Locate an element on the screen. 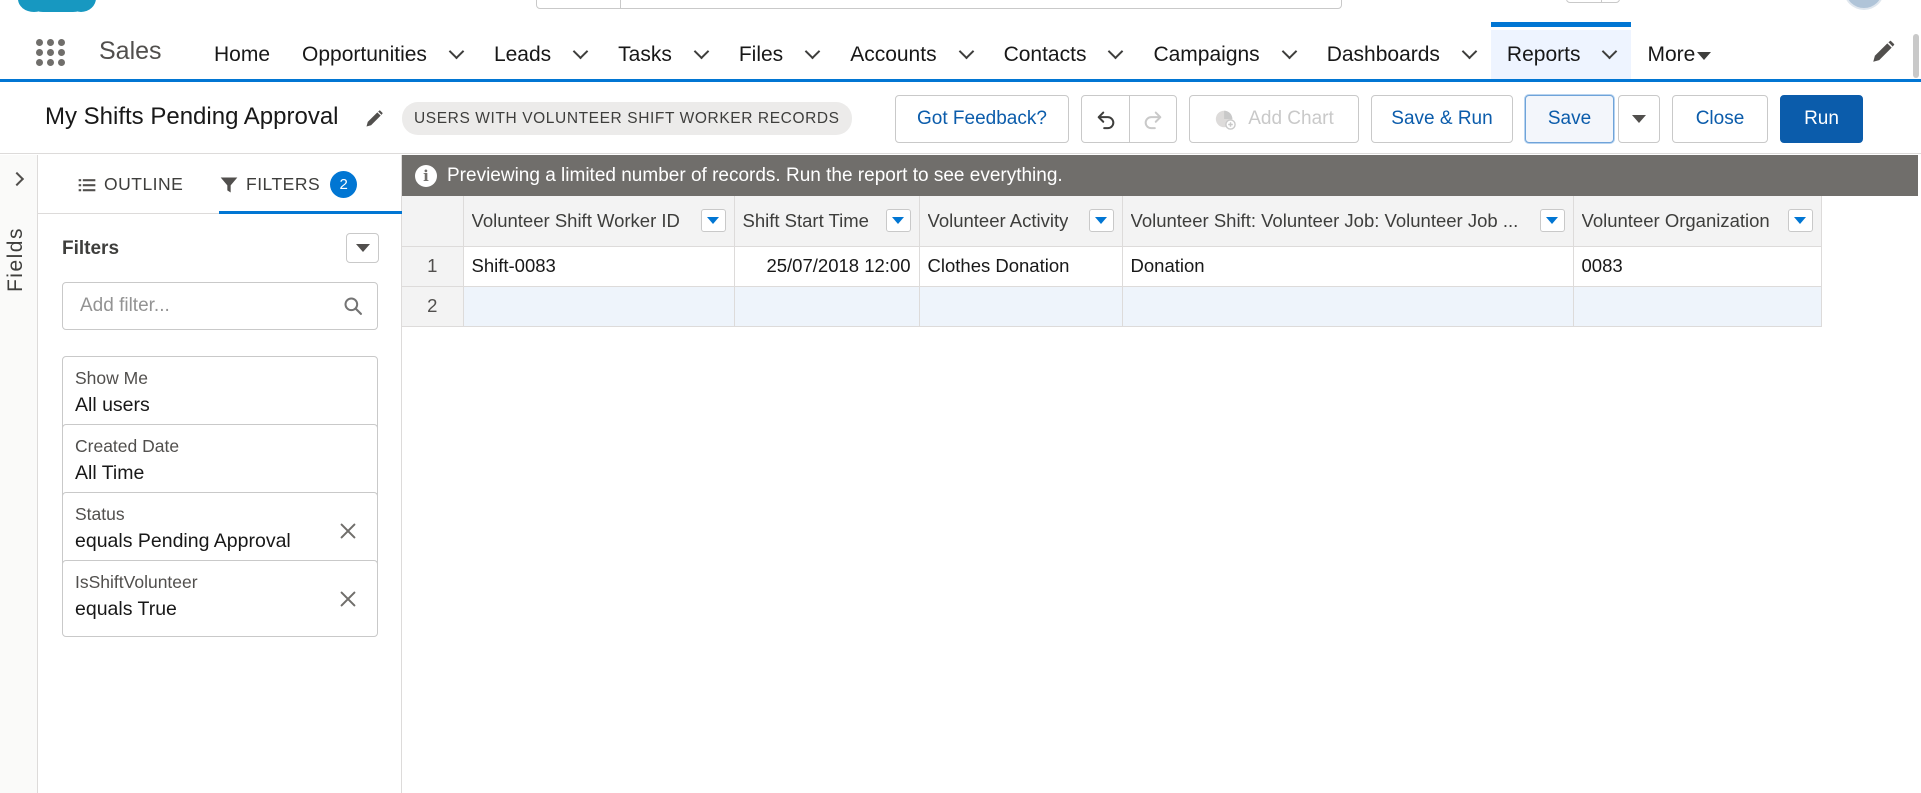 Image resolution: width=1921 pixels, height=793 pixels. tab-outline: OUTLINE is located at coordinates (130, 184).